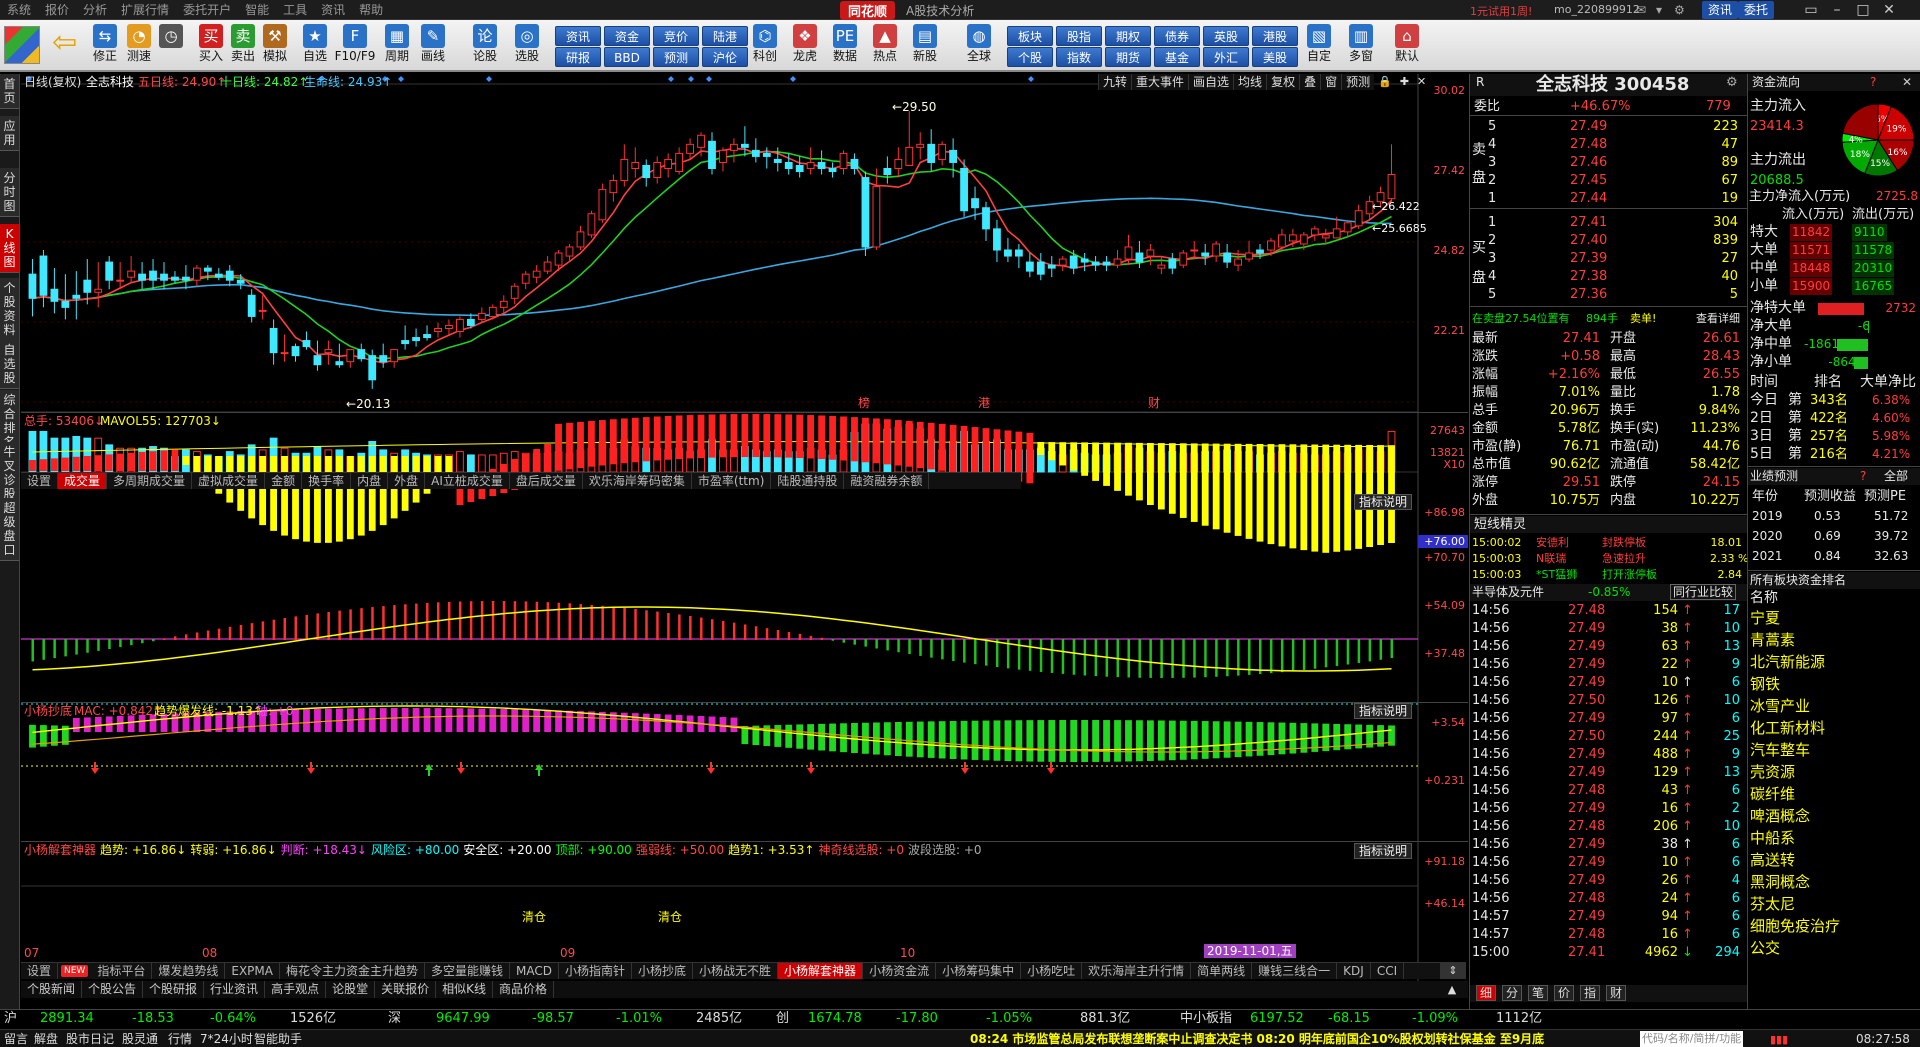 This screenshot has width=1920, height=1047. Describe the element at coordinates (1407, 46) in the screenshot. I see `home-button: ⌂ 默认` at that location.